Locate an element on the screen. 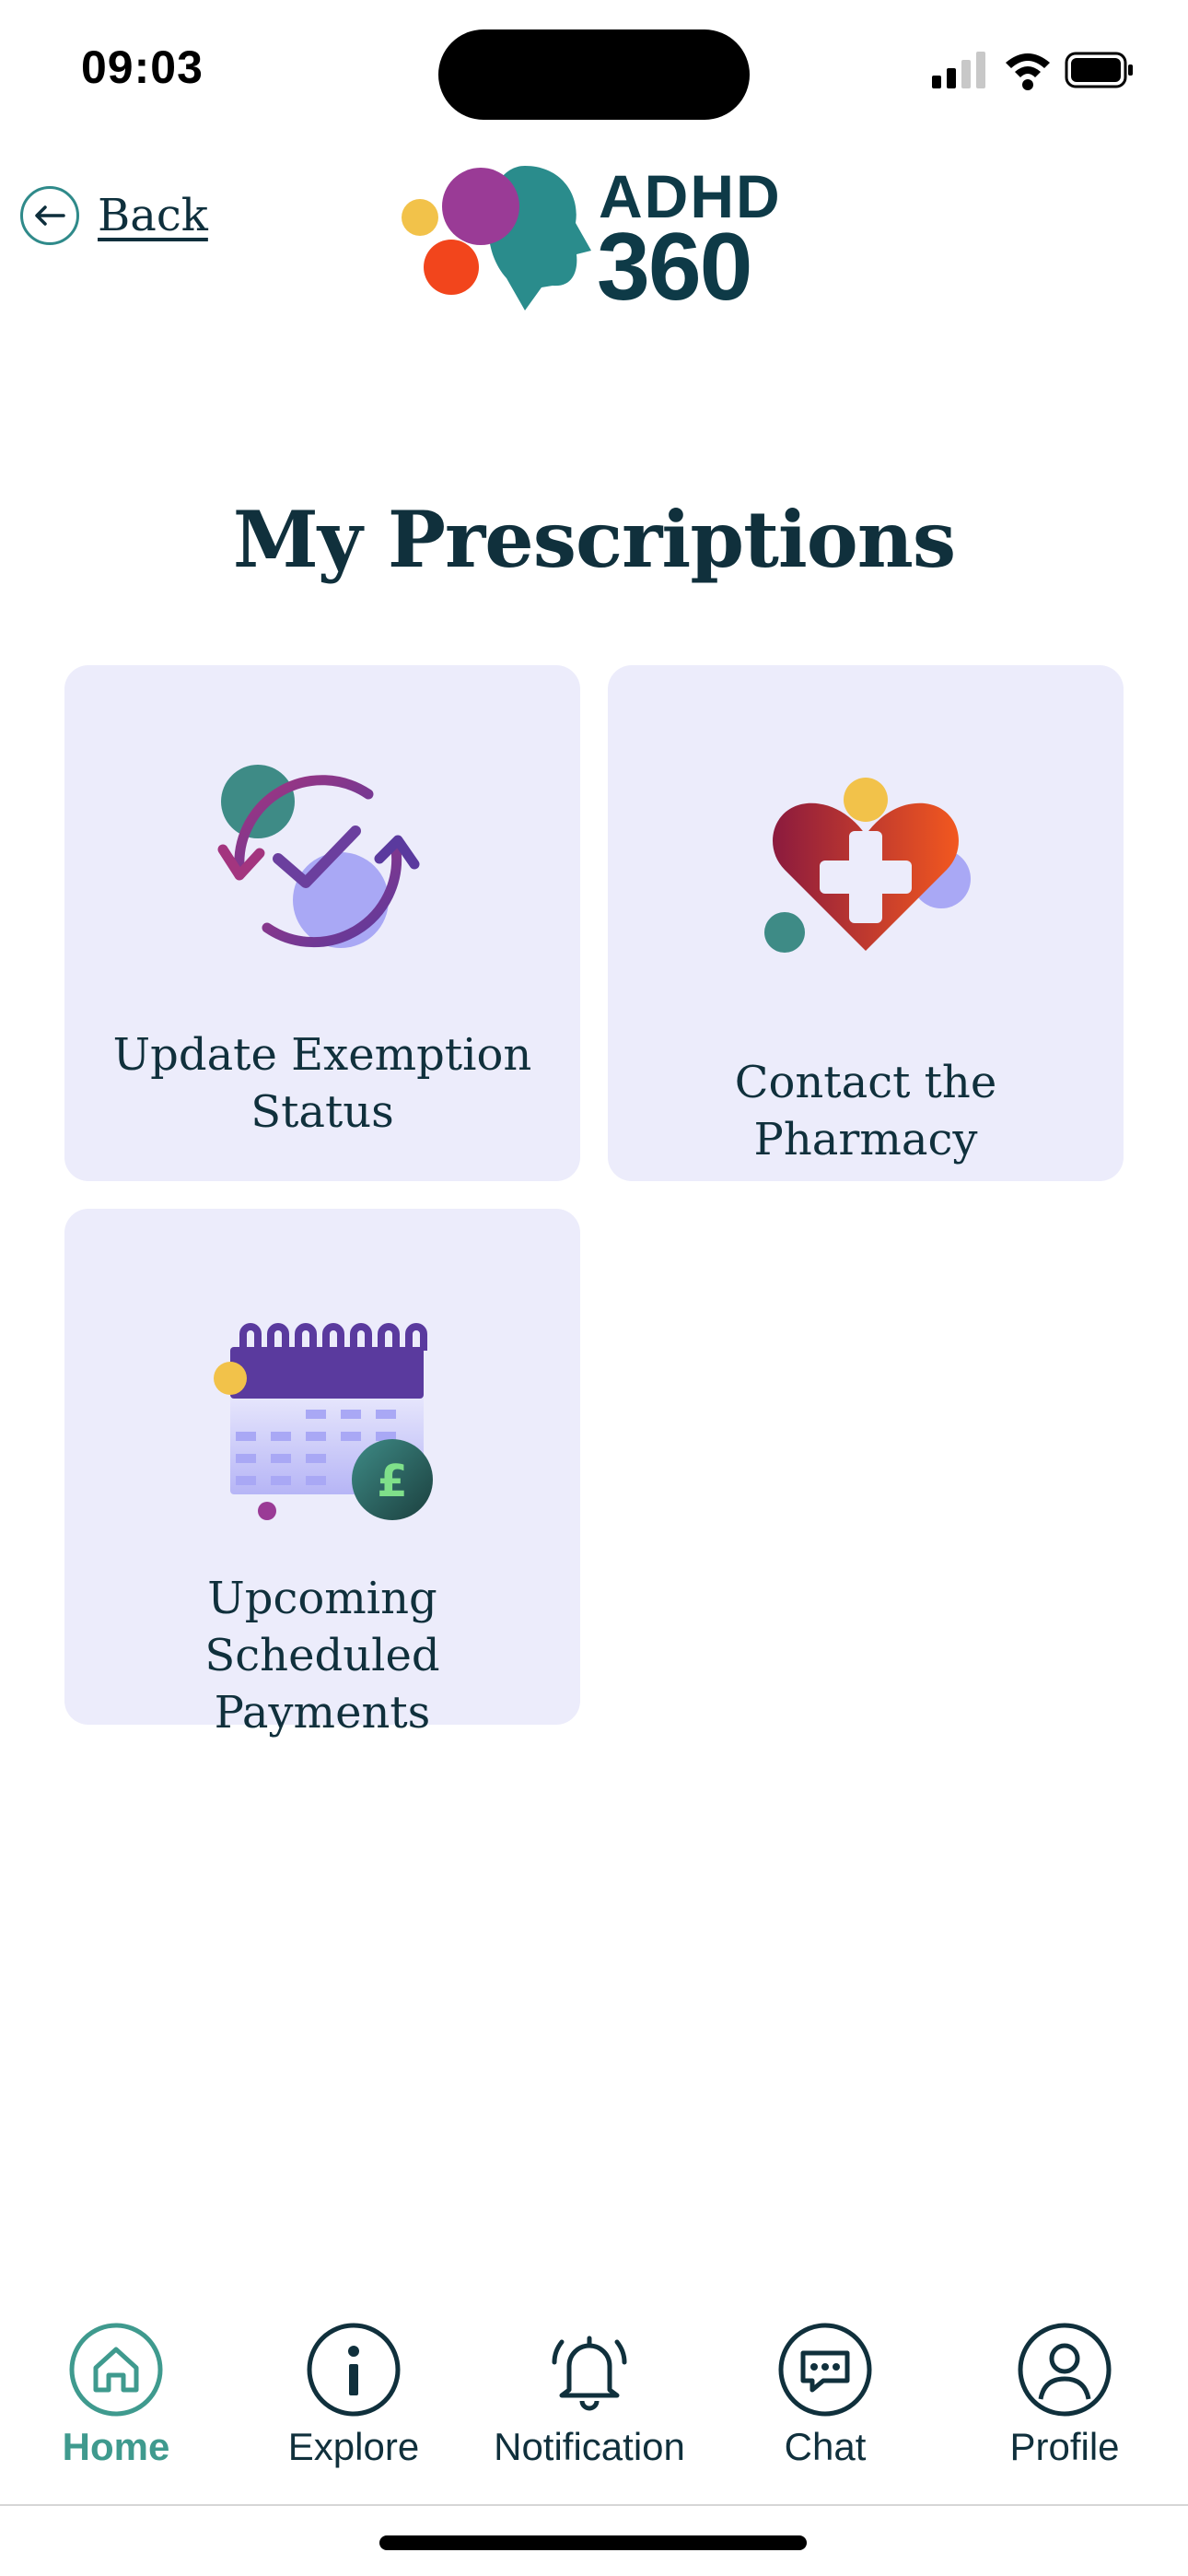  tile-label: Contact the Pharmacy is located at coordinates (865, 1111).